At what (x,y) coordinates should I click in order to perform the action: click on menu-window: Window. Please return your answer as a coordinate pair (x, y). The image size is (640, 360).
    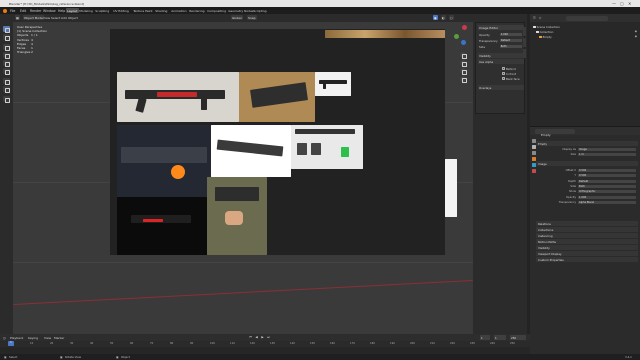
    Looking at the image, I should click on (49, 11).